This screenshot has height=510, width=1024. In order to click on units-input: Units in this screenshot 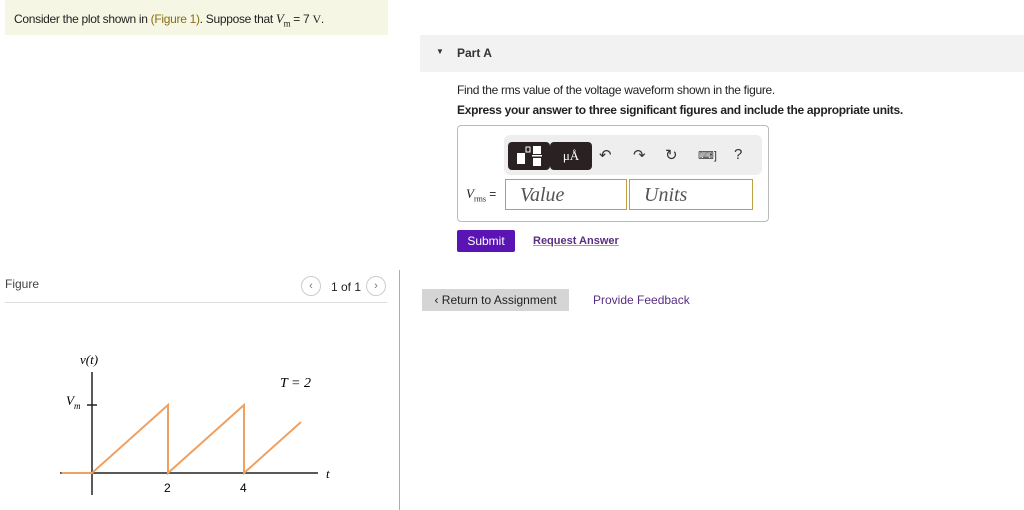, I will do `click(691, 194)`.